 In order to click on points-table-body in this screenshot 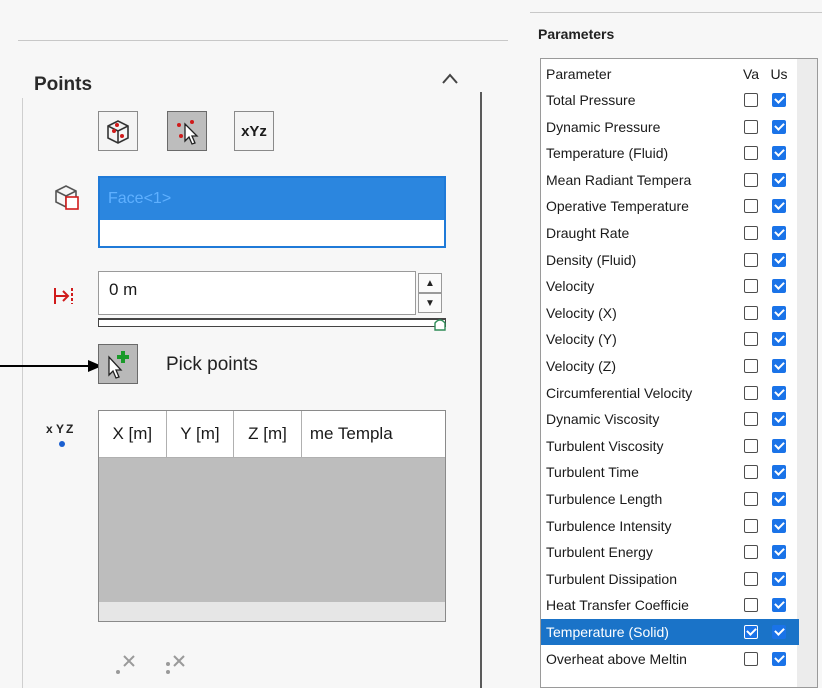, I will do `click(272, 530)`.